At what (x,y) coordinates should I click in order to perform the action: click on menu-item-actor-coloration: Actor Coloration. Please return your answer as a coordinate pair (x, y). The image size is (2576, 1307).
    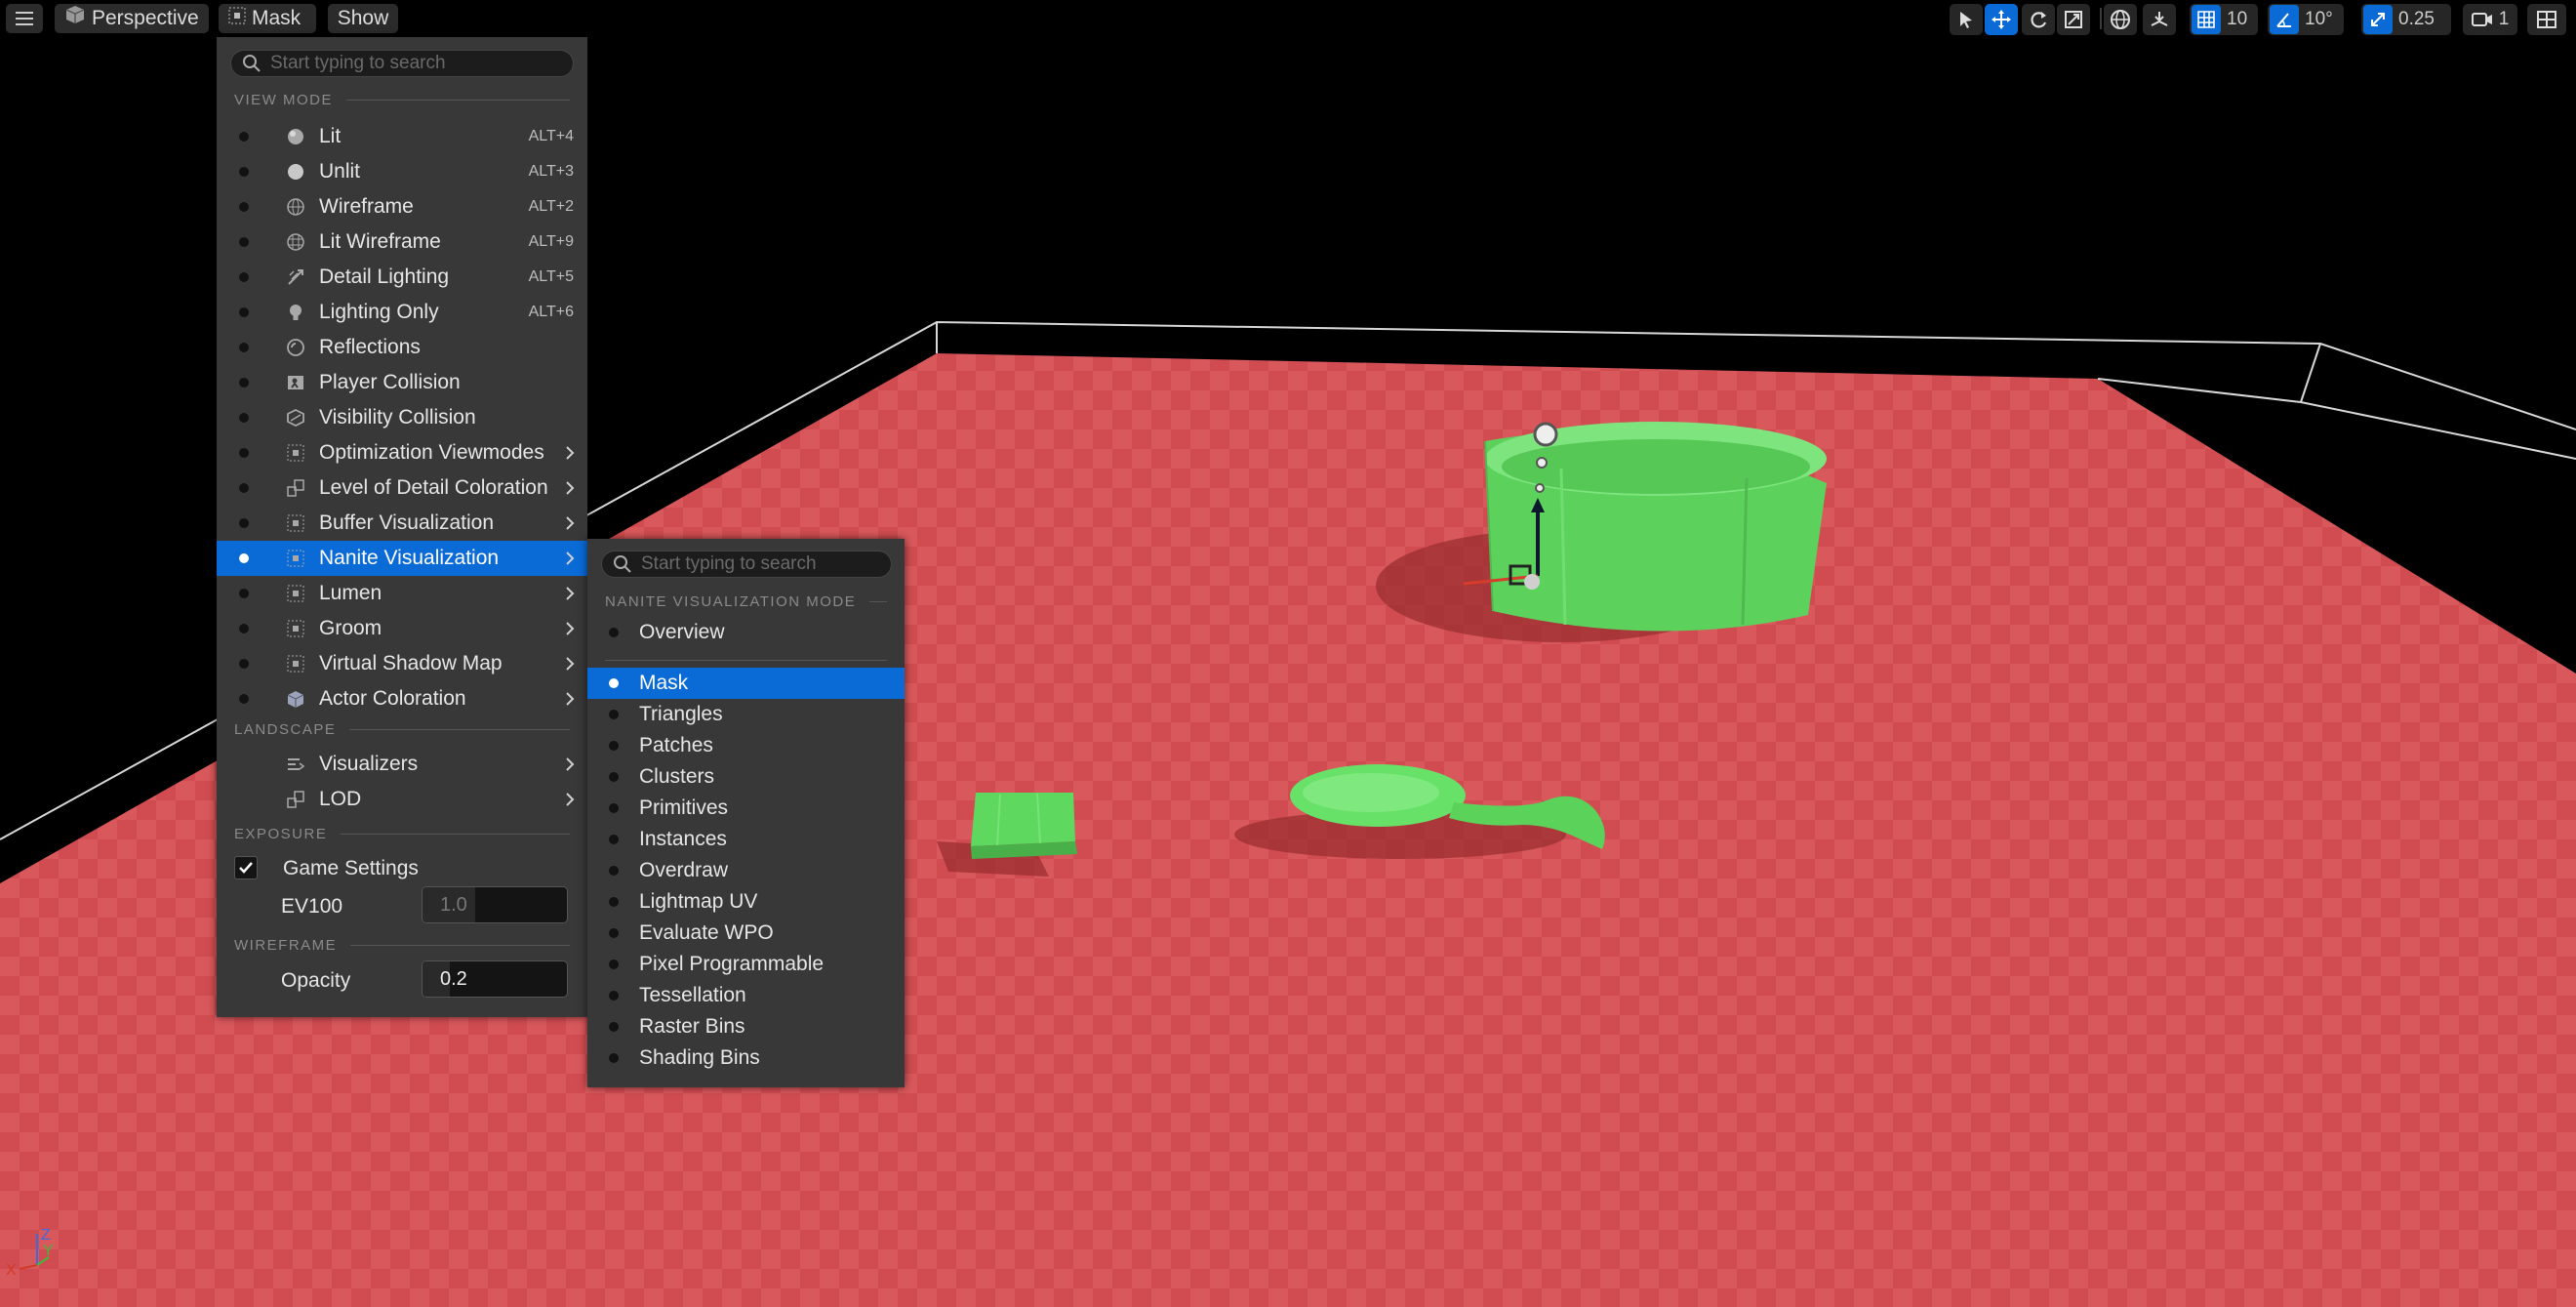
    Looking at the image, I should click on (402, 698).